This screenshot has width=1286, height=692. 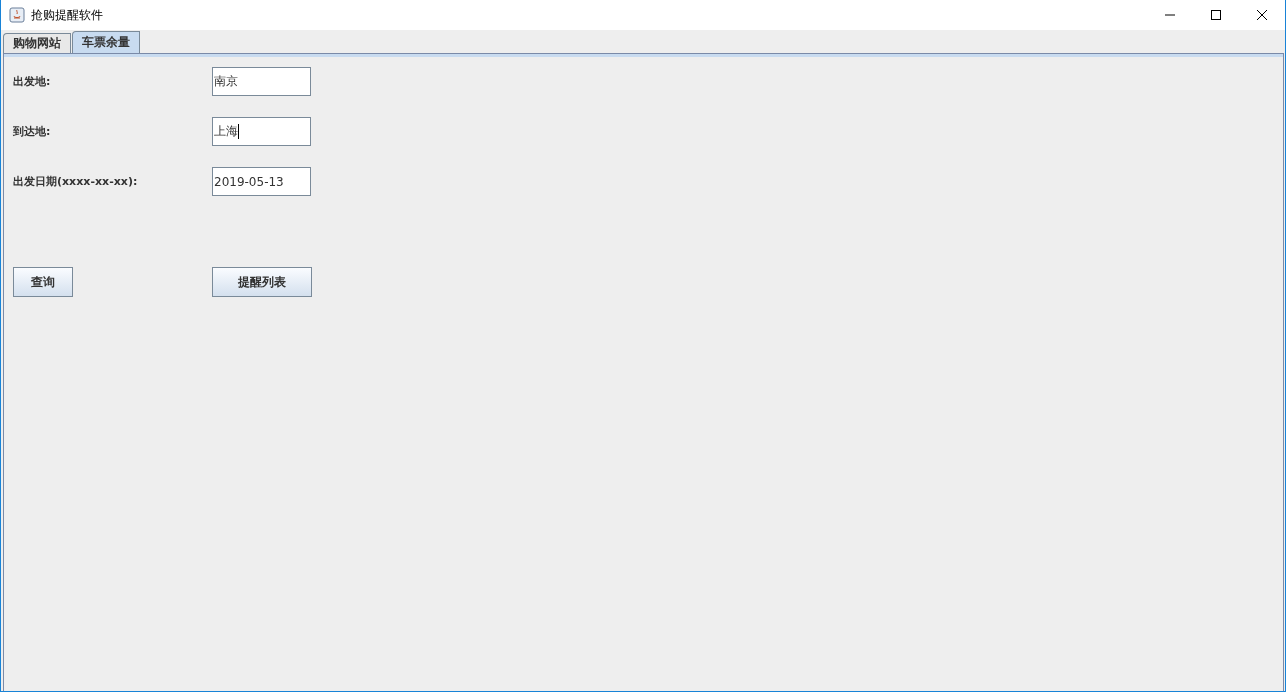 I want to click on maximize-icon, so click(x=1216, y=15).